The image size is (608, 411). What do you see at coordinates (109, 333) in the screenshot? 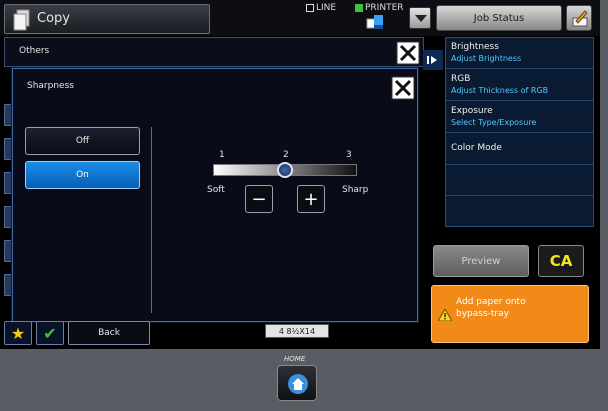
I see `back-button: Back` at bounding box center [109, 333].